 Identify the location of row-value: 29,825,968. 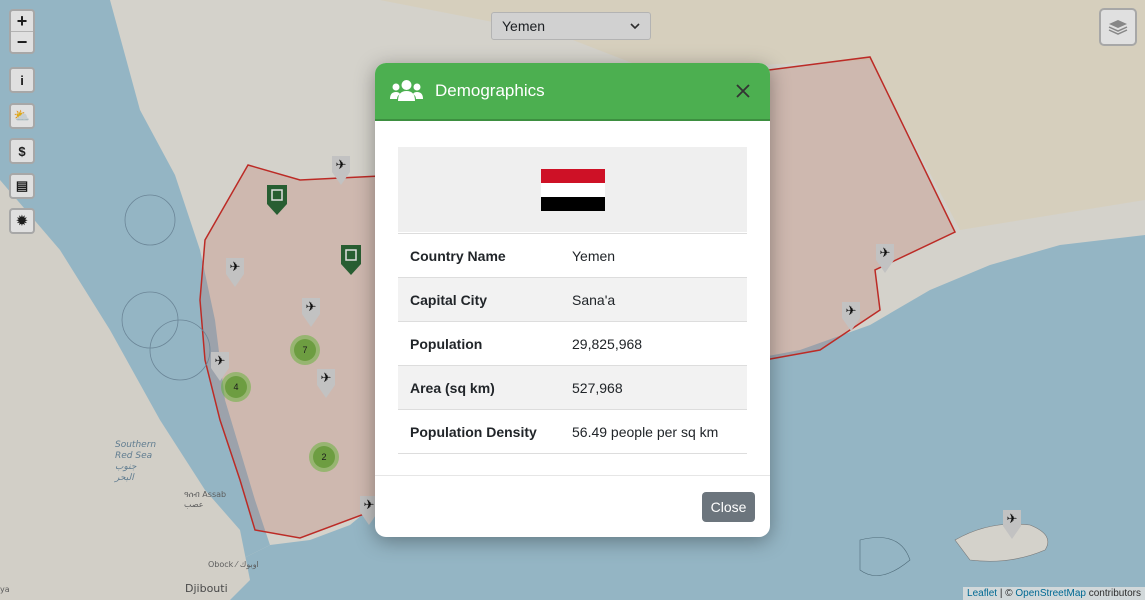
(653, 343).